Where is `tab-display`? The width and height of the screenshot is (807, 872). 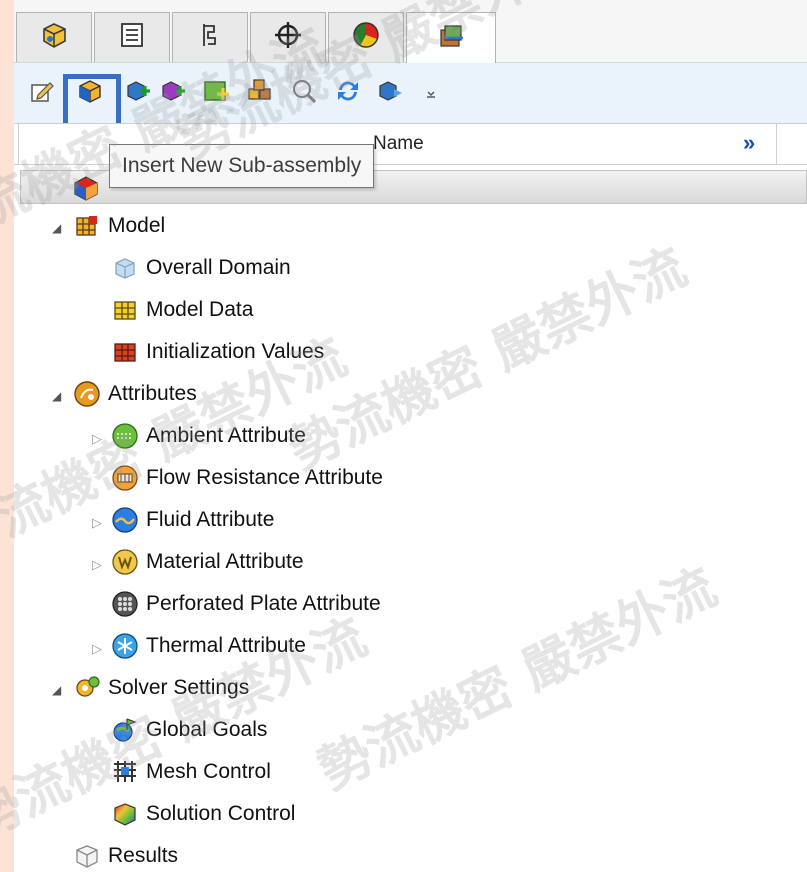
tab-display is located at coordinates (366, 37).